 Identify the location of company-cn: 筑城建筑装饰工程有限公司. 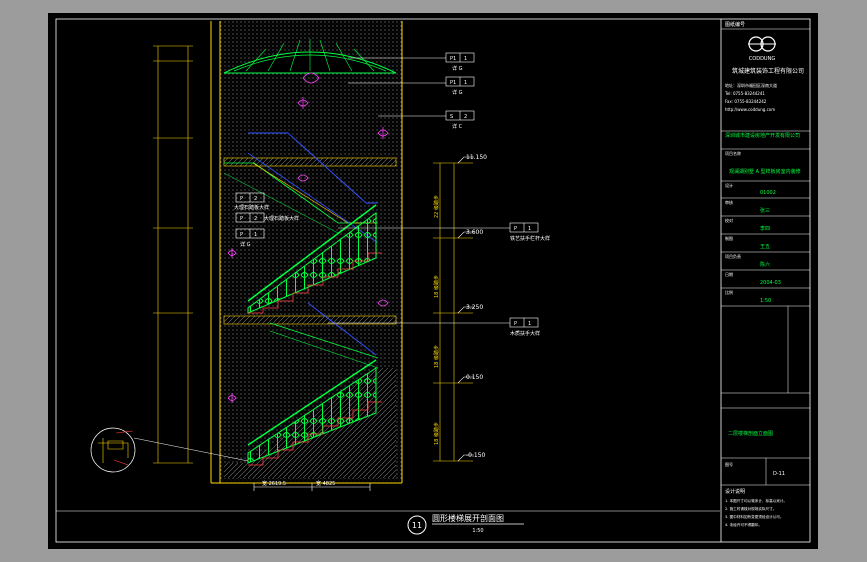
(768, 71).